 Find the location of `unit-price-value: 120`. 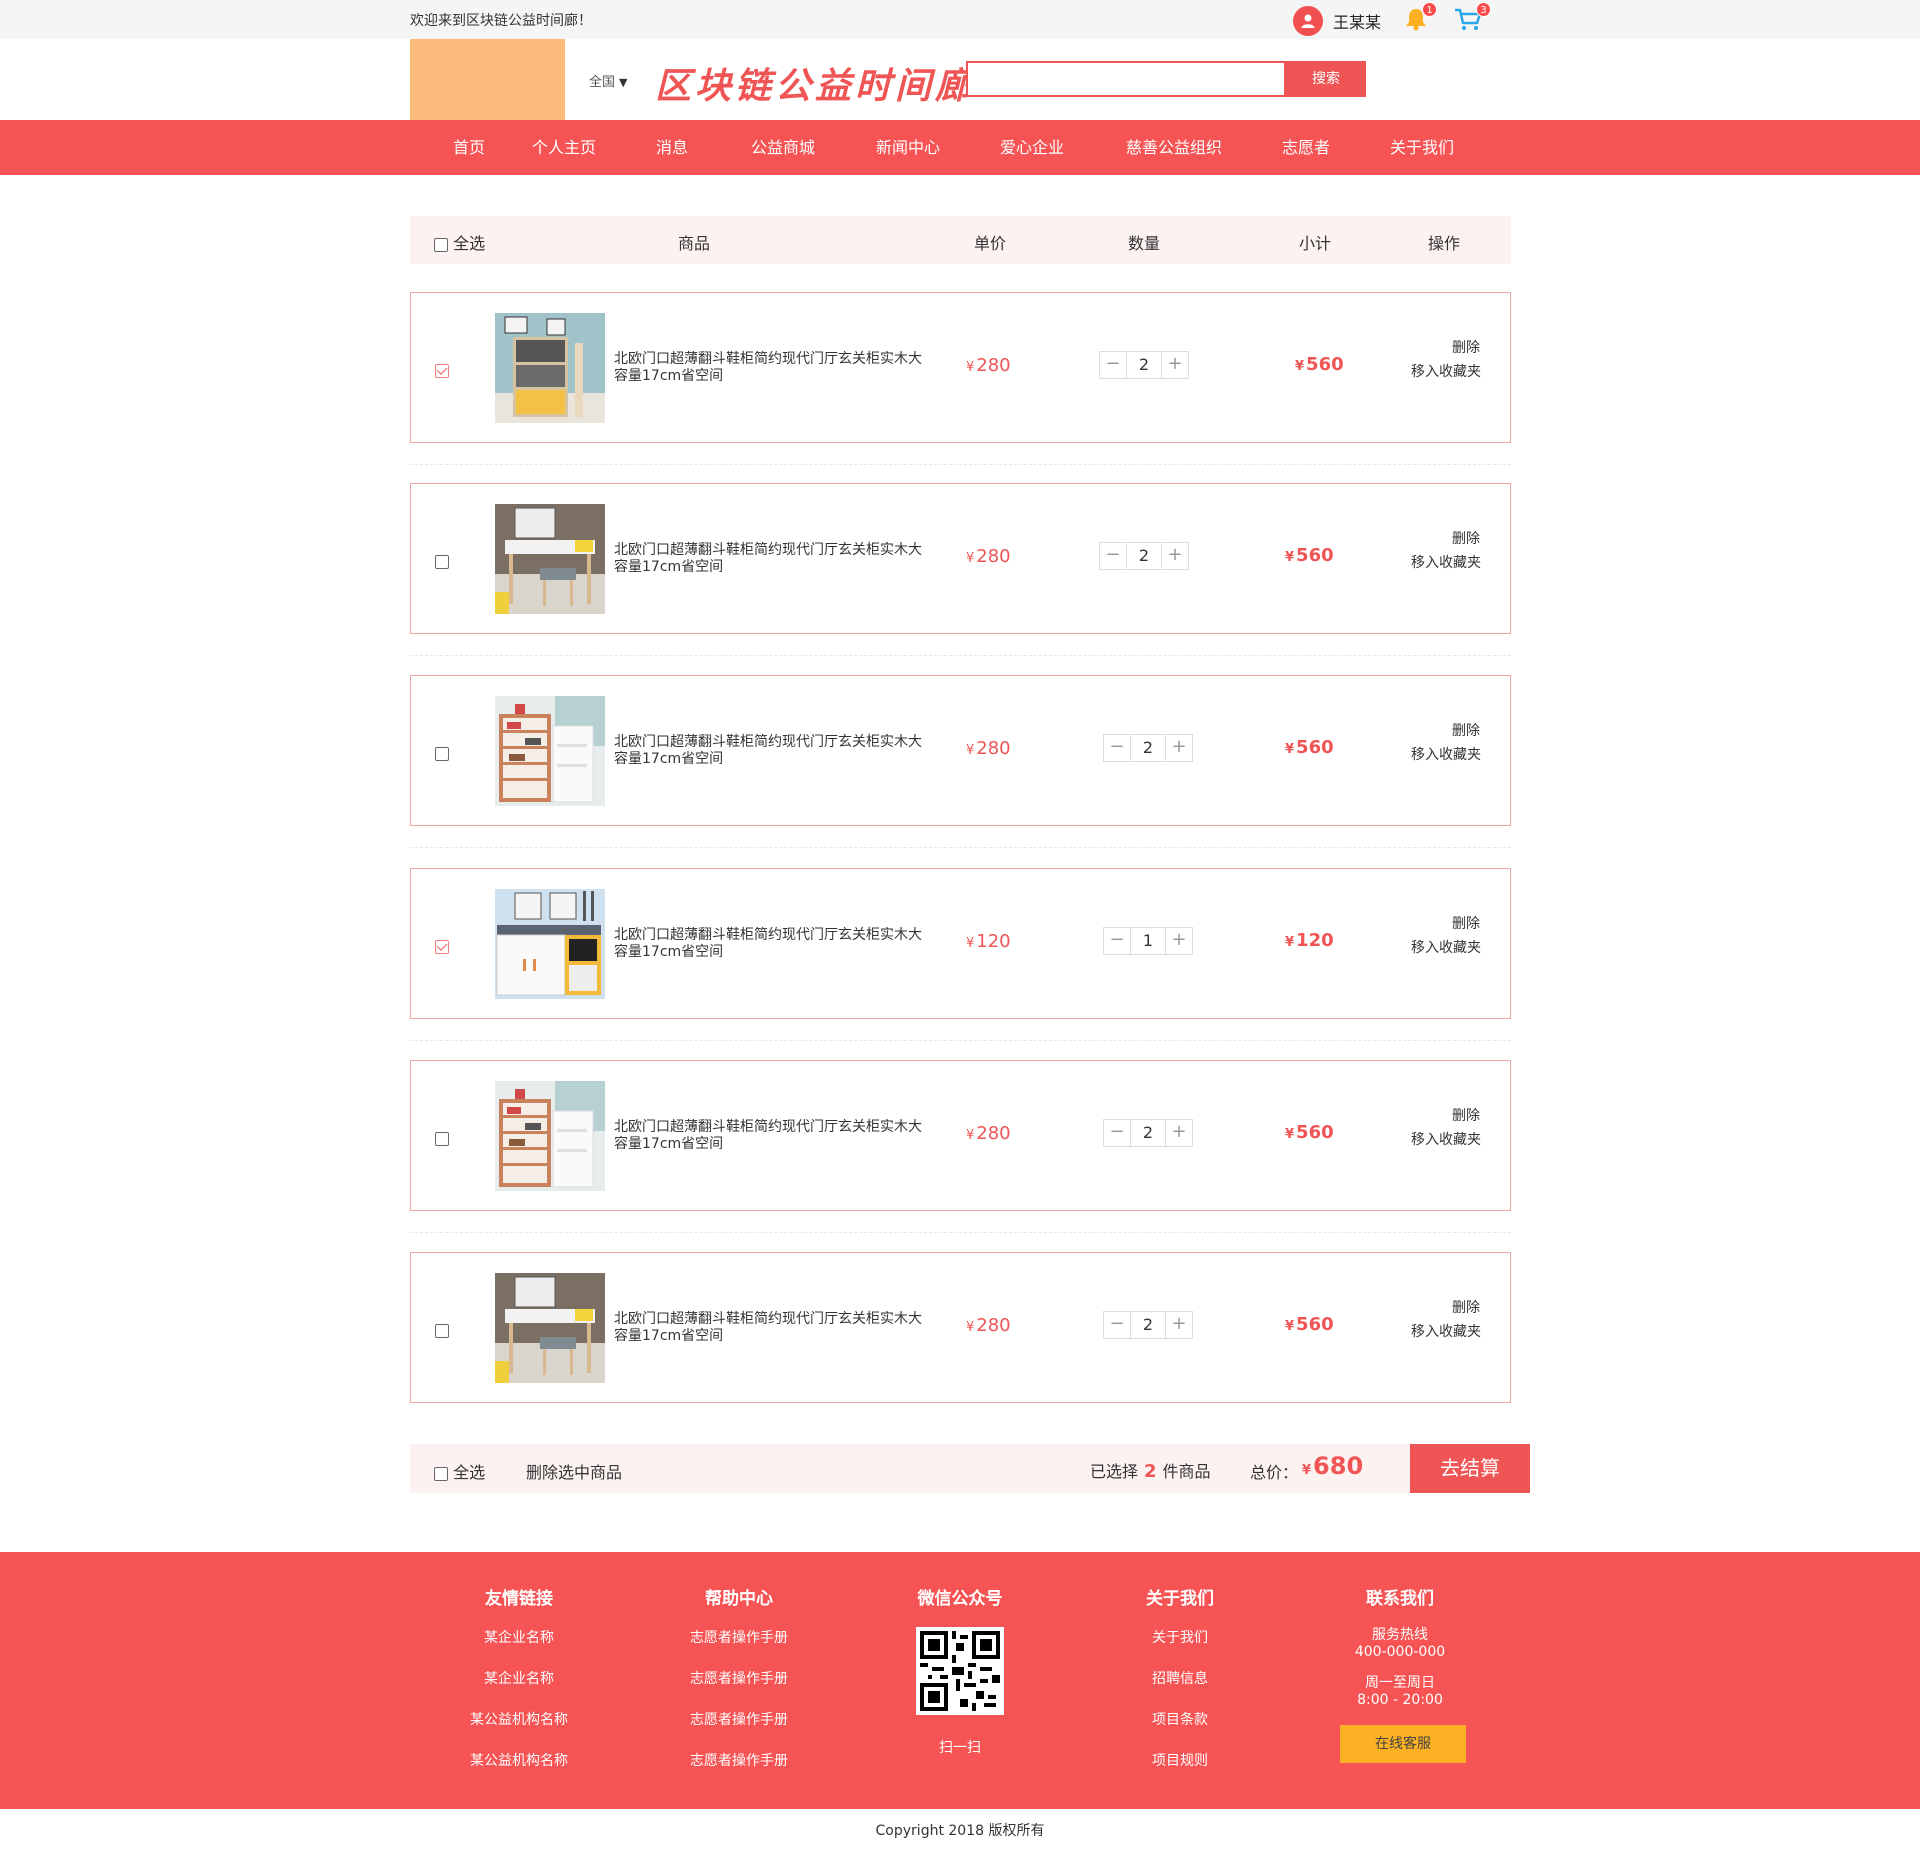

unit-price-value: 120 is located at coordinates (993, 941).